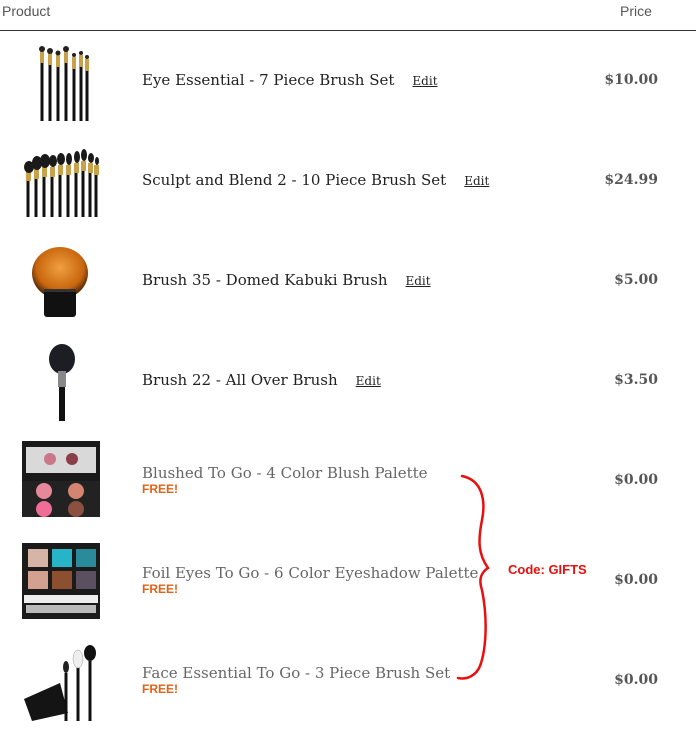  I want to click on product-column-header: Product, so click(26, 11).